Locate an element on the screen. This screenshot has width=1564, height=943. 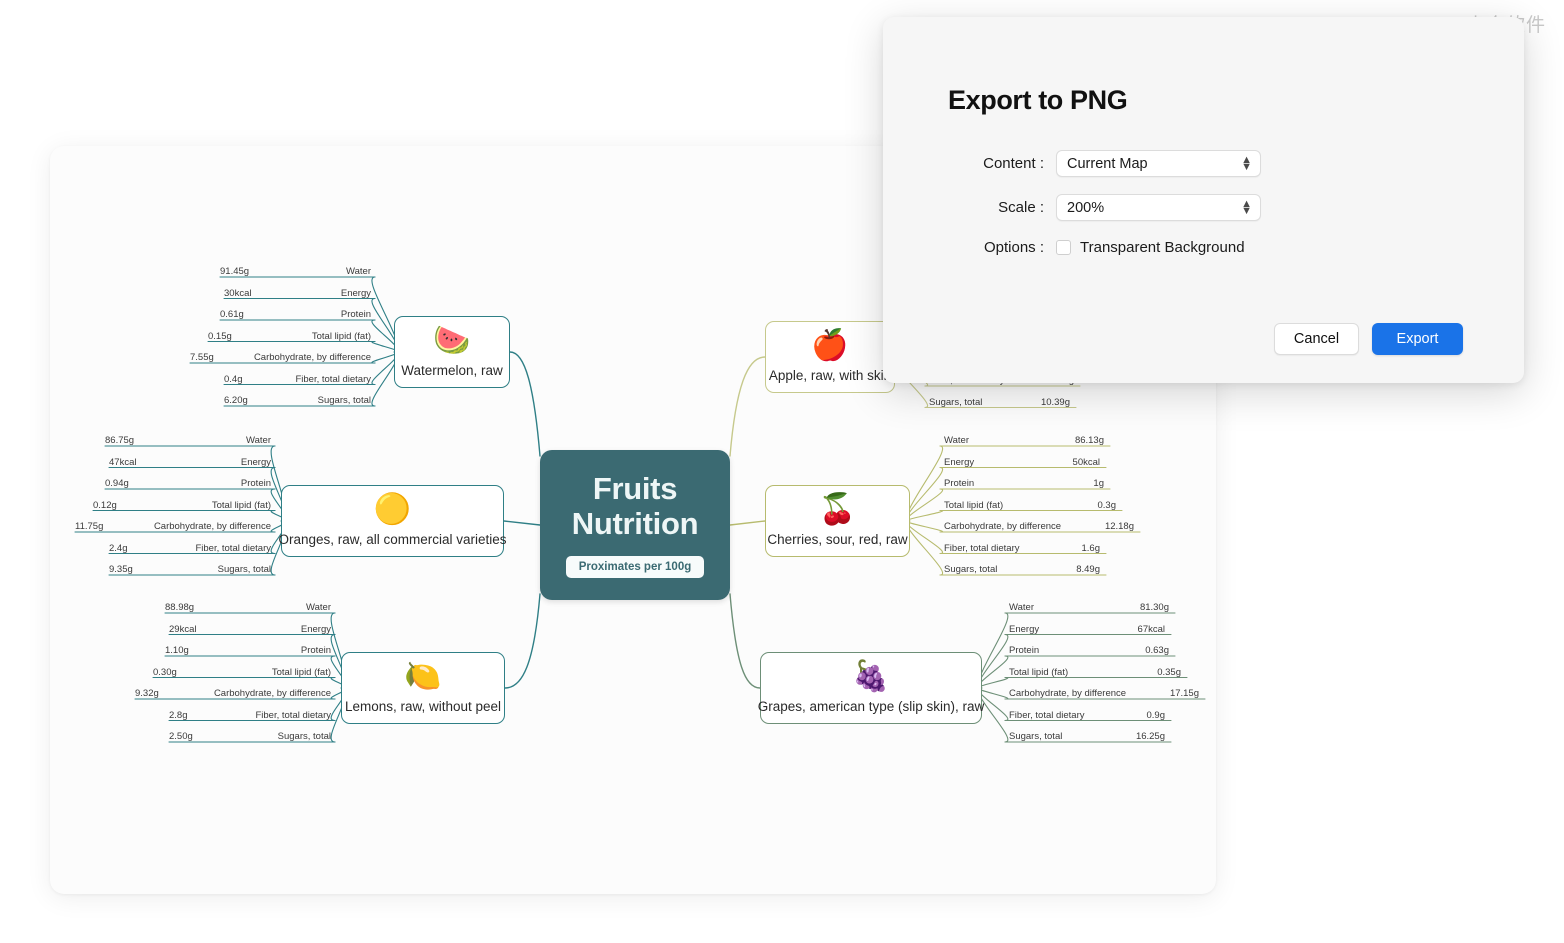
leaf-row: 9.32g Carbohydrate, by difference is located at coordinates (235, 694).